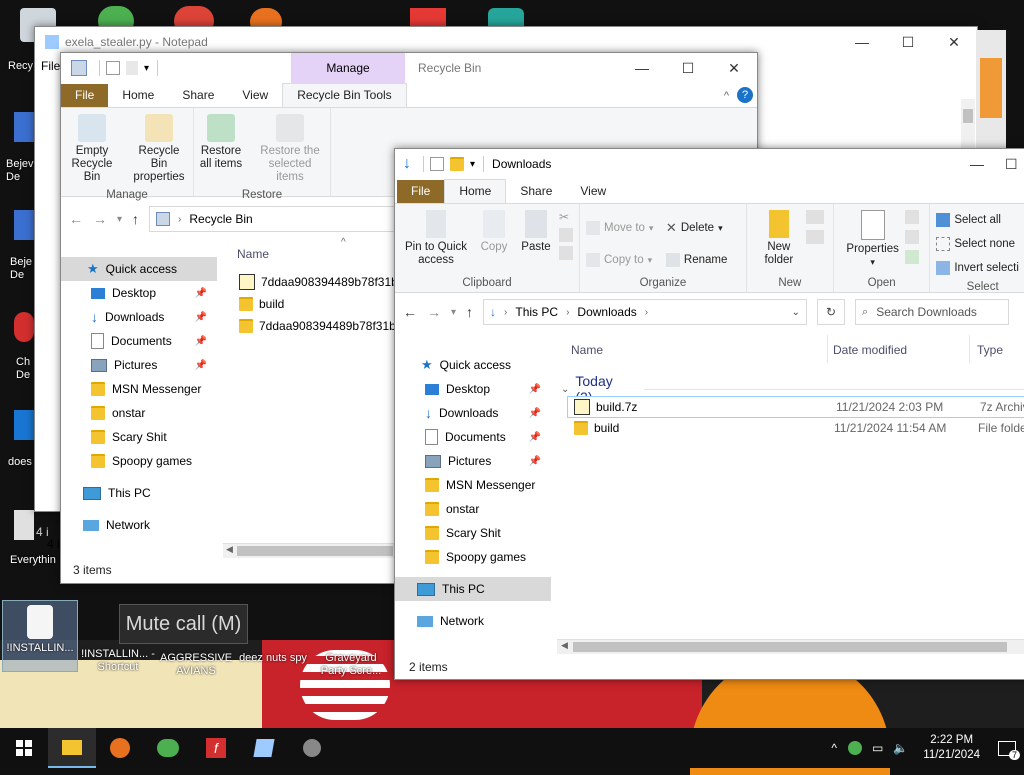  I want to click on pin-to-quick-access-button: Pin to Quick access, so click(436, 241).